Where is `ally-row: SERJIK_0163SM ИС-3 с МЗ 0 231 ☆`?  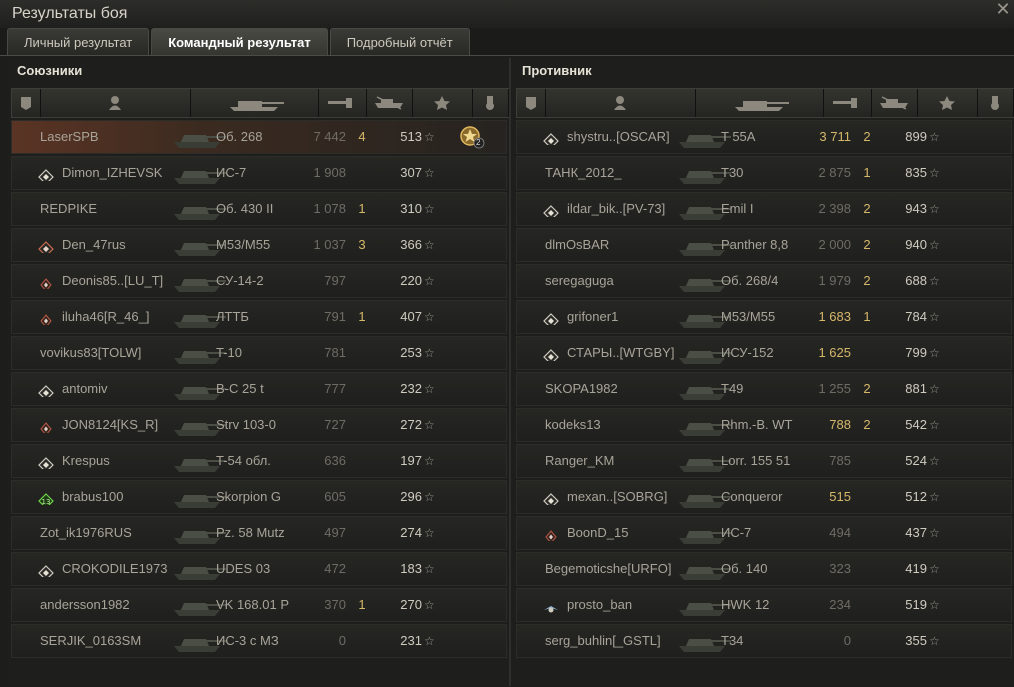 ally-row: SERJIK_0163SM ИС-3 с МЗ 0 231 ☆ is located at coordinates (259, 641).